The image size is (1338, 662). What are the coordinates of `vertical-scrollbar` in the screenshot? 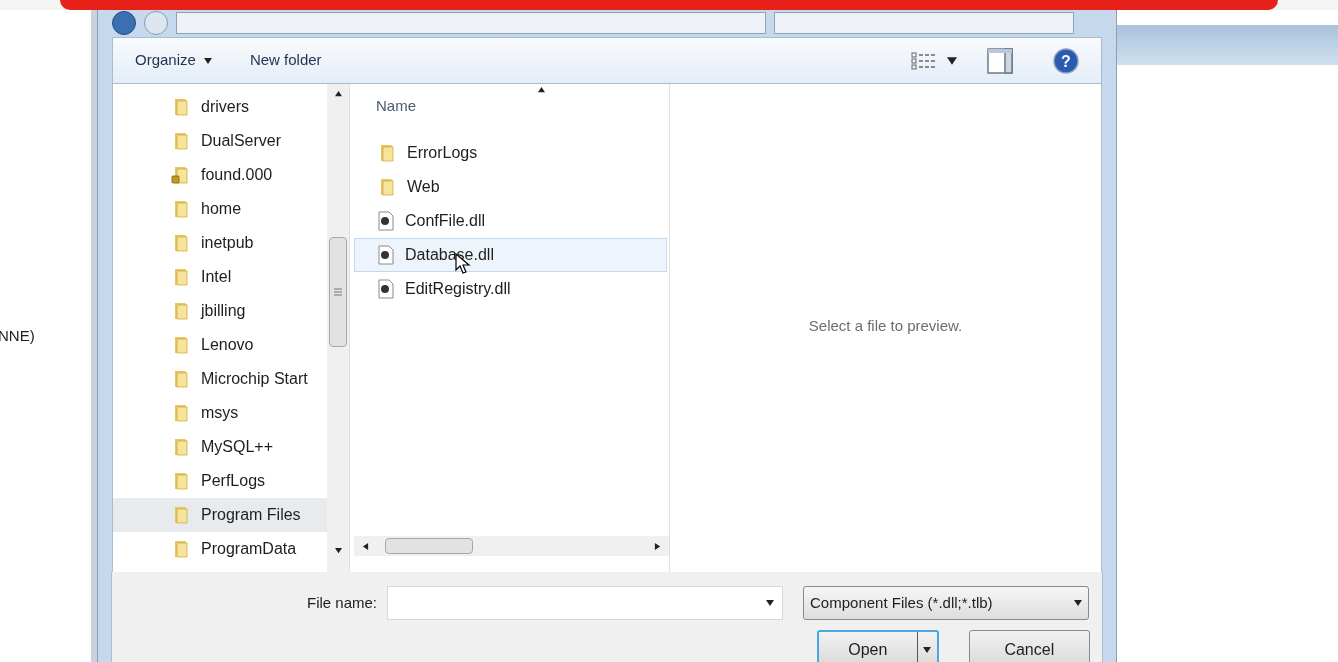 It's located at (338, 328).